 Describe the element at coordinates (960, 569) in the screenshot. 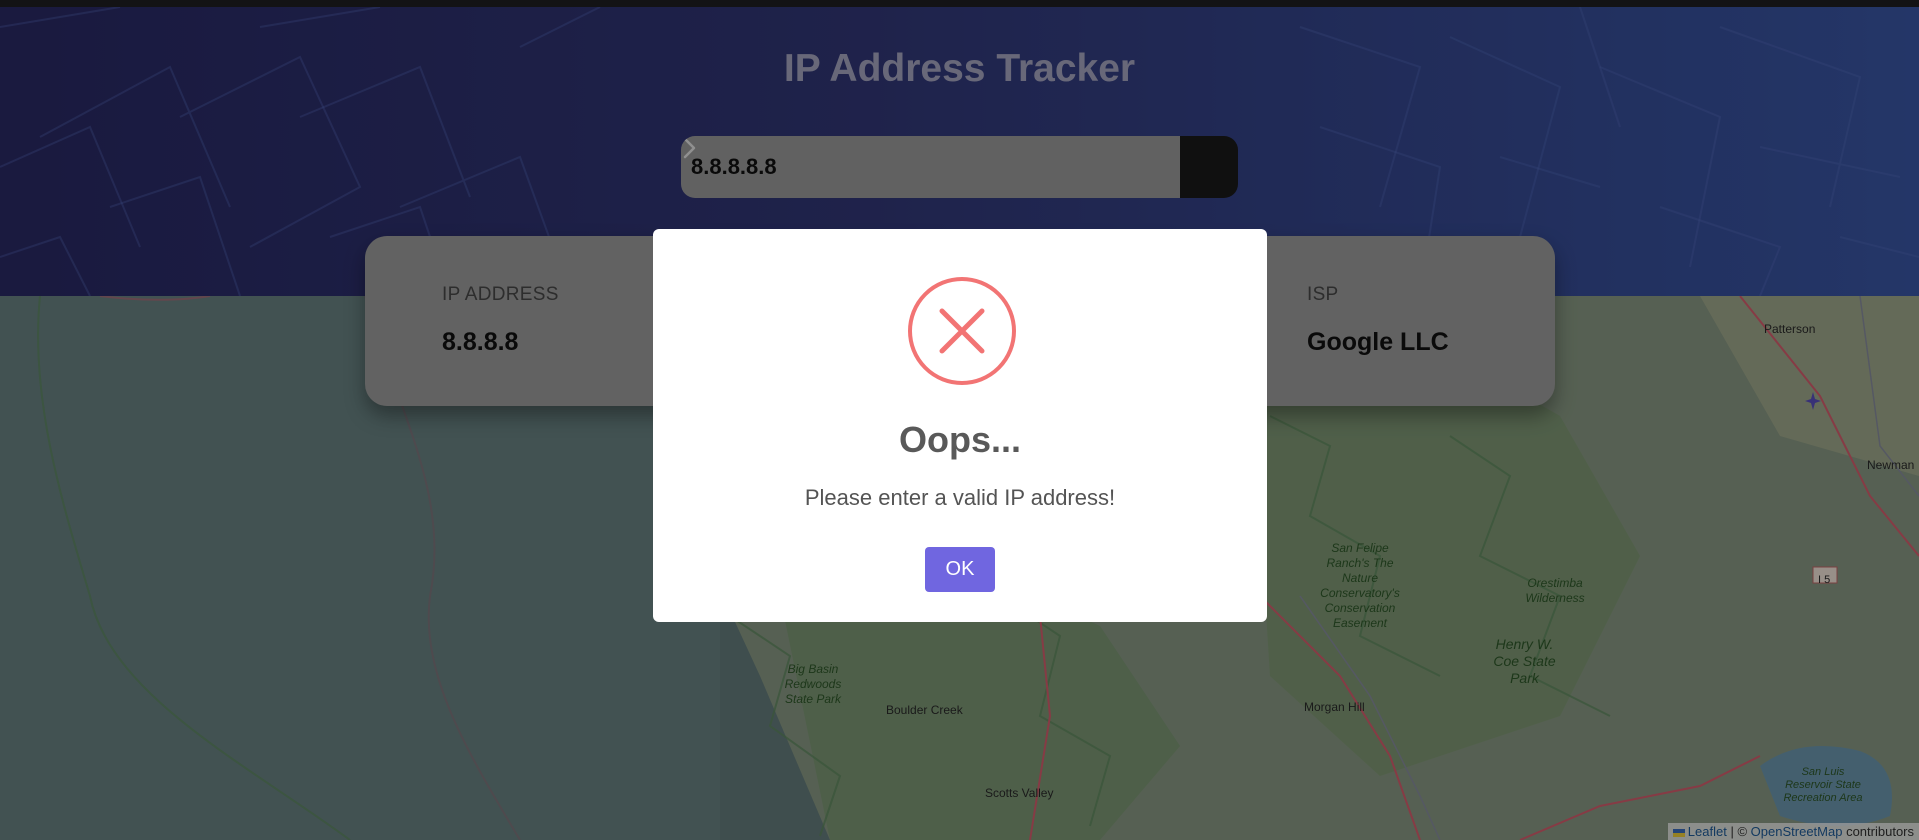

I see `ok-button: OK` at that location.